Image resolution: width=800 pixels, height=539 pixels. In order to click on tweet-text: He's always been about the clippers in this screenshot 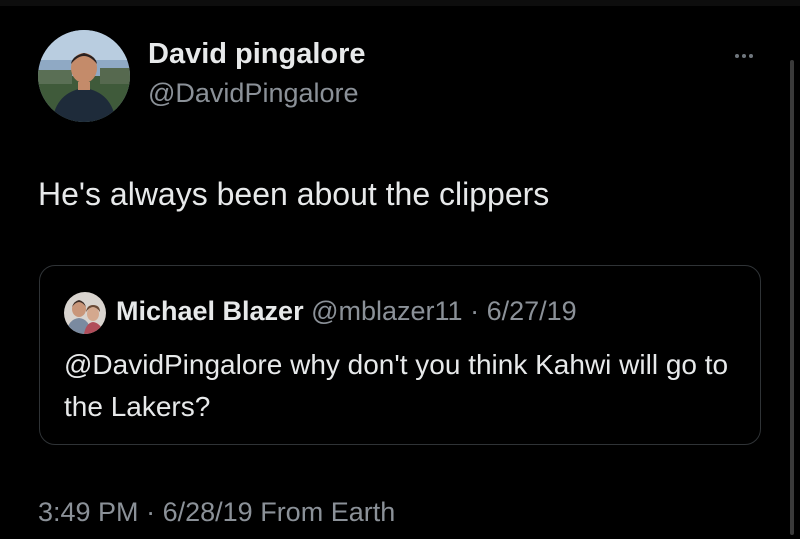, I will do `click(294, 194)`.